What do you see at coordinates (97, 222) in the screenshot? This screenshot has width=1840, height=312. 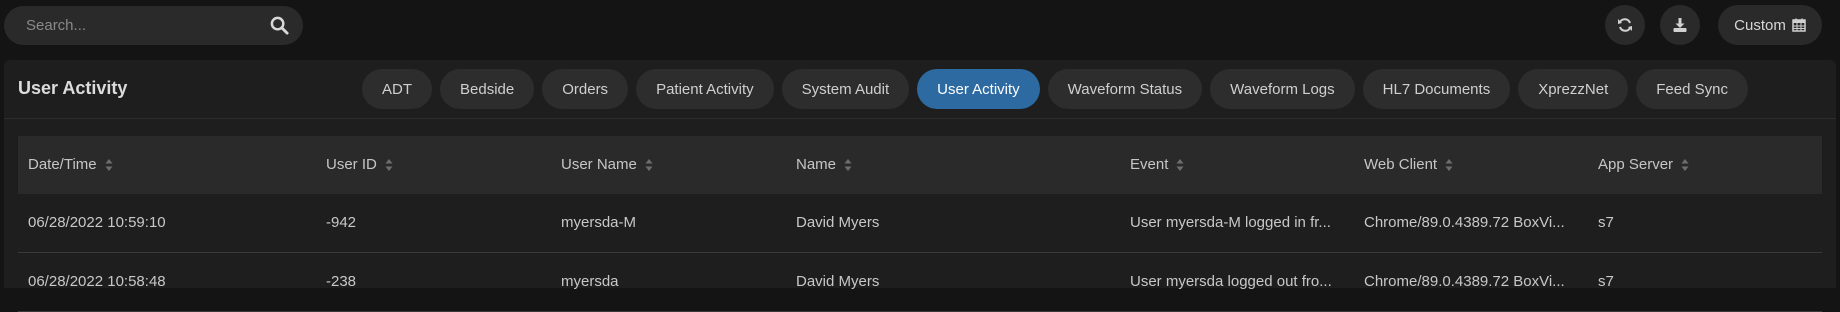 I see `cell-datetime: 06/28/2022 10:59:10` at bounding box center [97, 222].